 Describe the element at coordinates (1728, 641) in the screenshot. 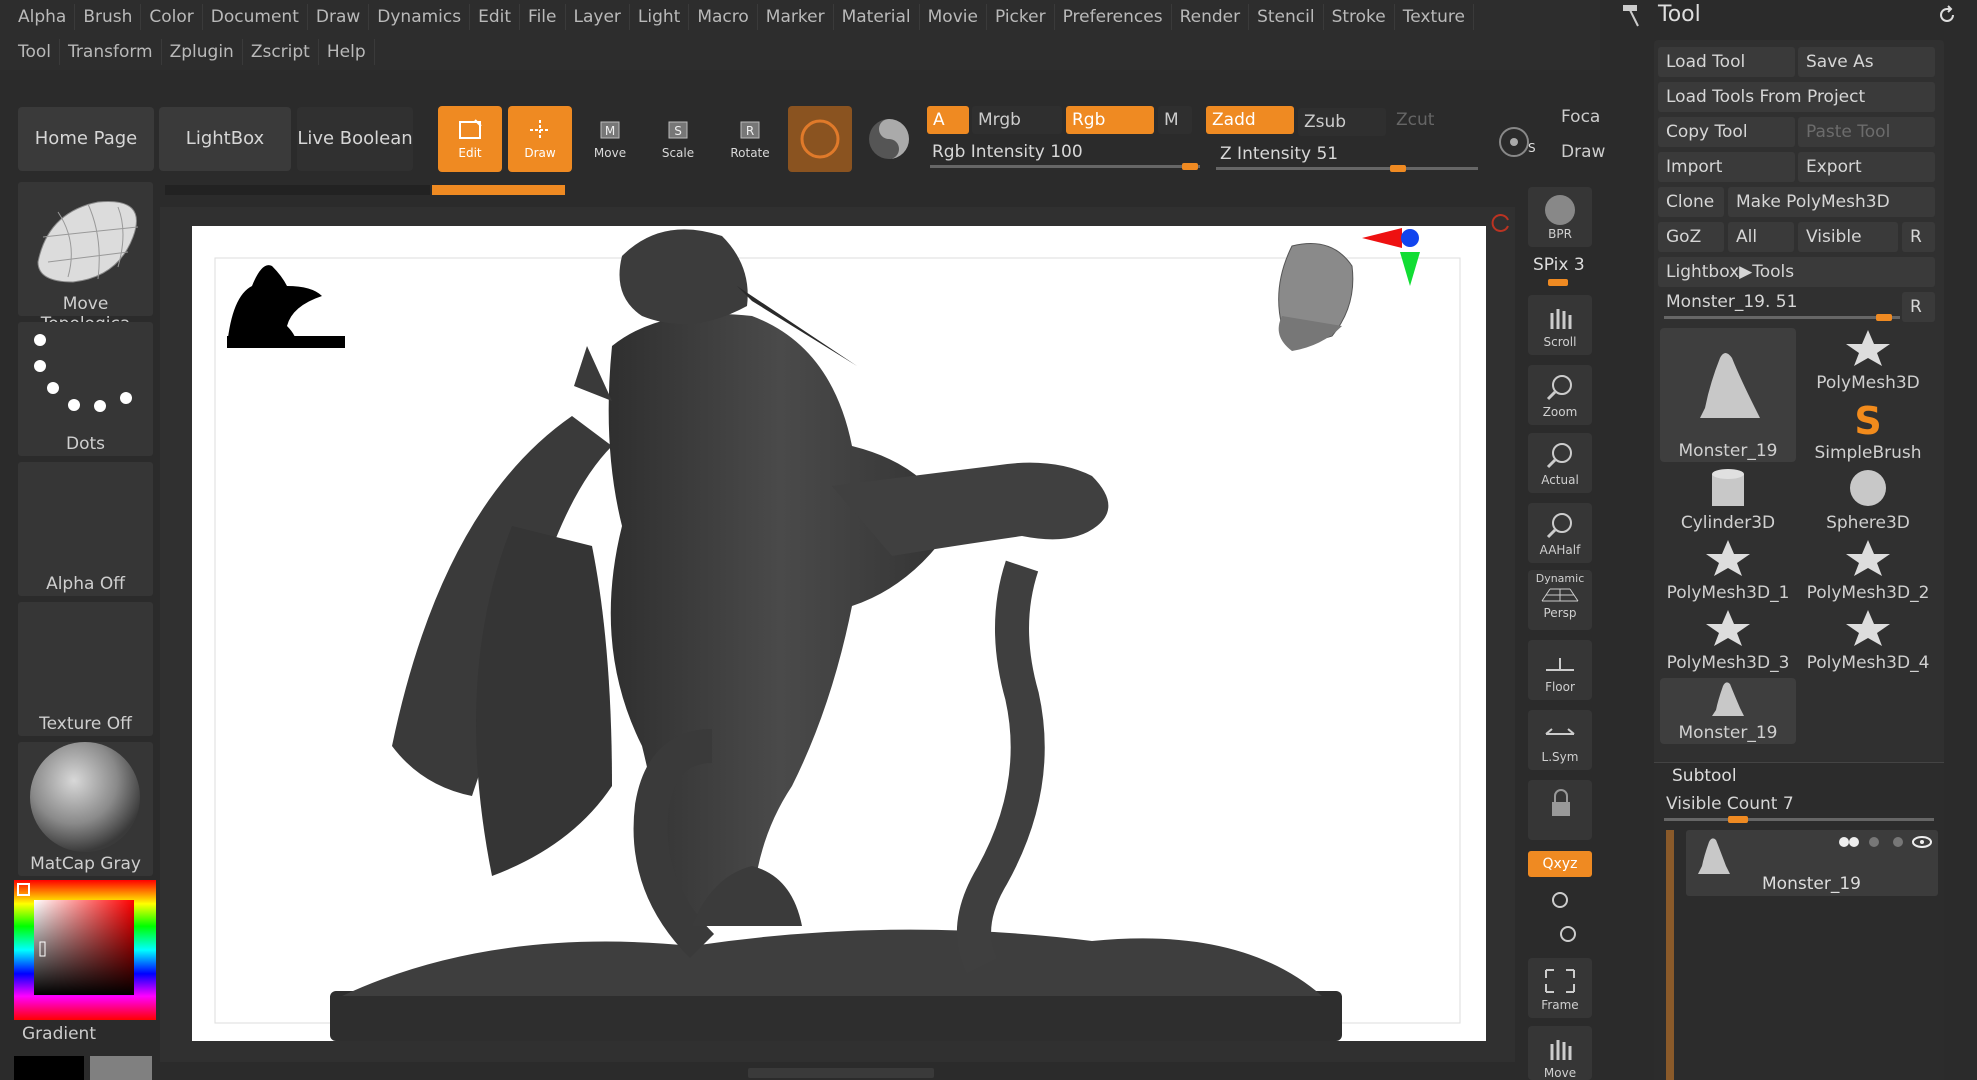

I see `tool-thumb-polymesh3d-3: PolyMesh3D_3` at that location.